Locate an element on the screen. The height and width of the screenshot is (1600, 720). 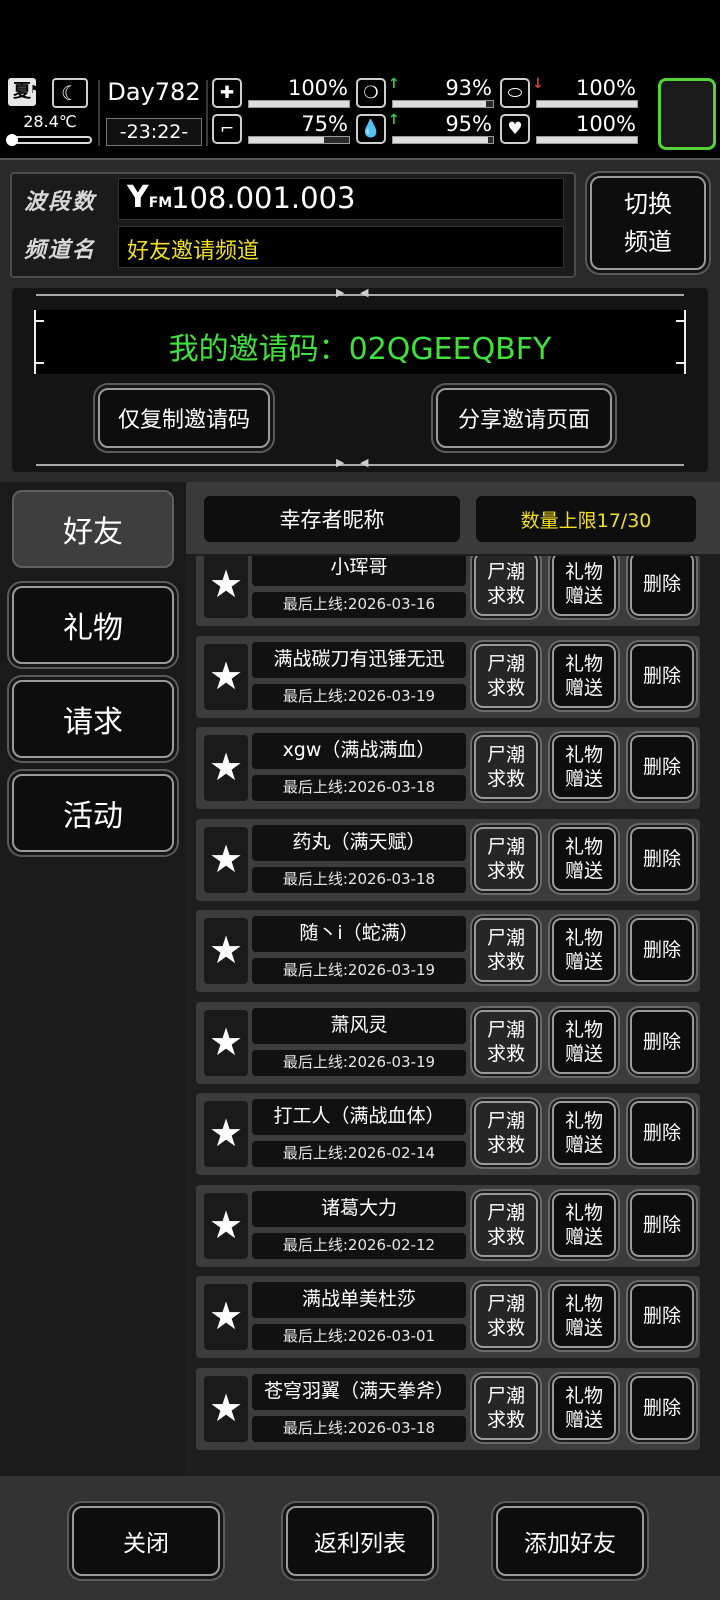
character-slot is located at coordinates (687, 114).